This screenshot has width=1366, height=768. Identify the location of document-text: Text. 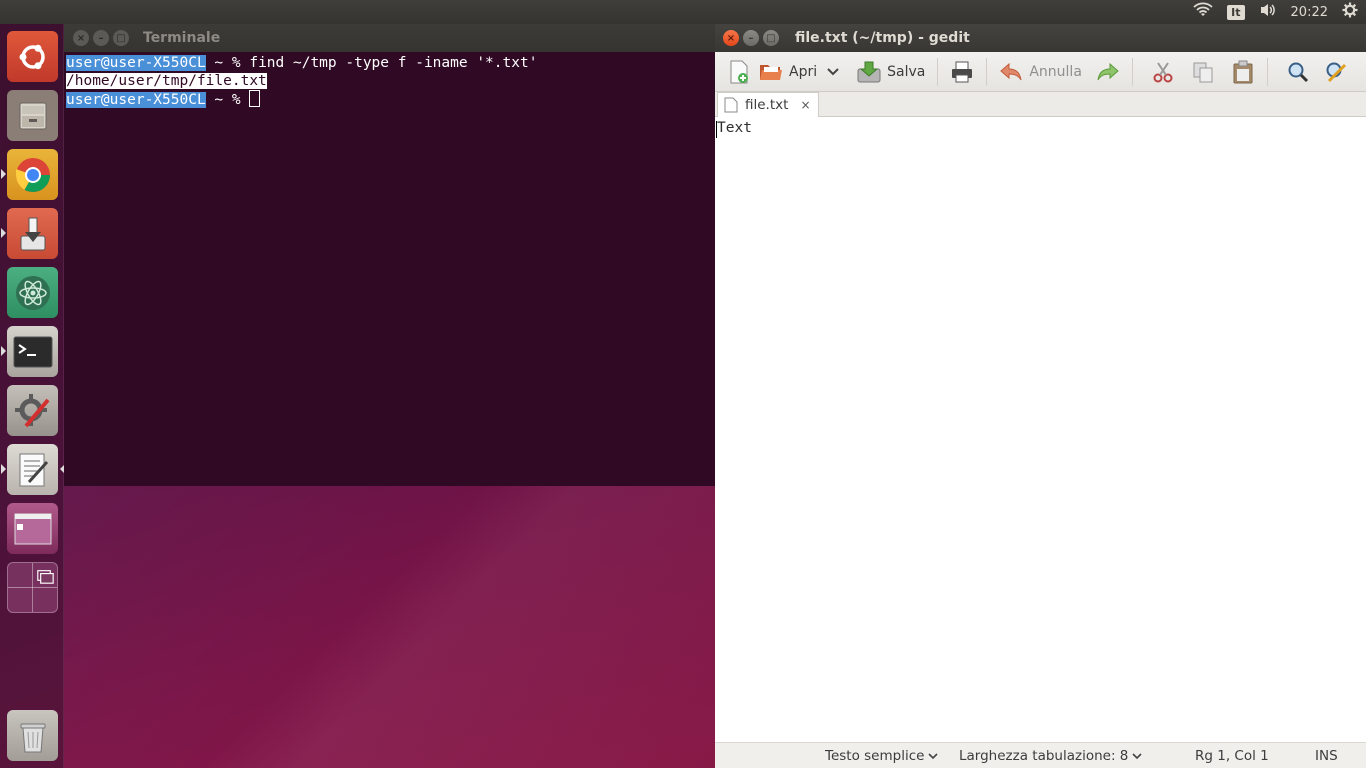
(734, 128).